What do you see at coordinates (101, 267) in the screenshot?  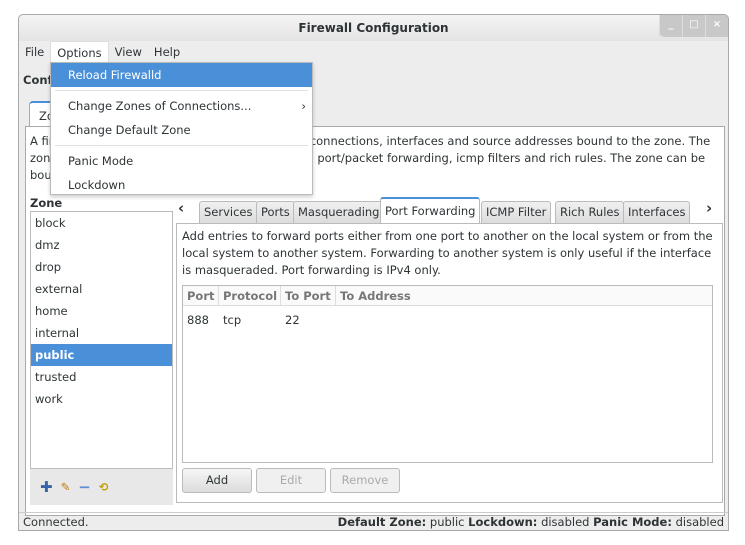 I see `zone-item-drop: drop` at bounding box center [101, 267].